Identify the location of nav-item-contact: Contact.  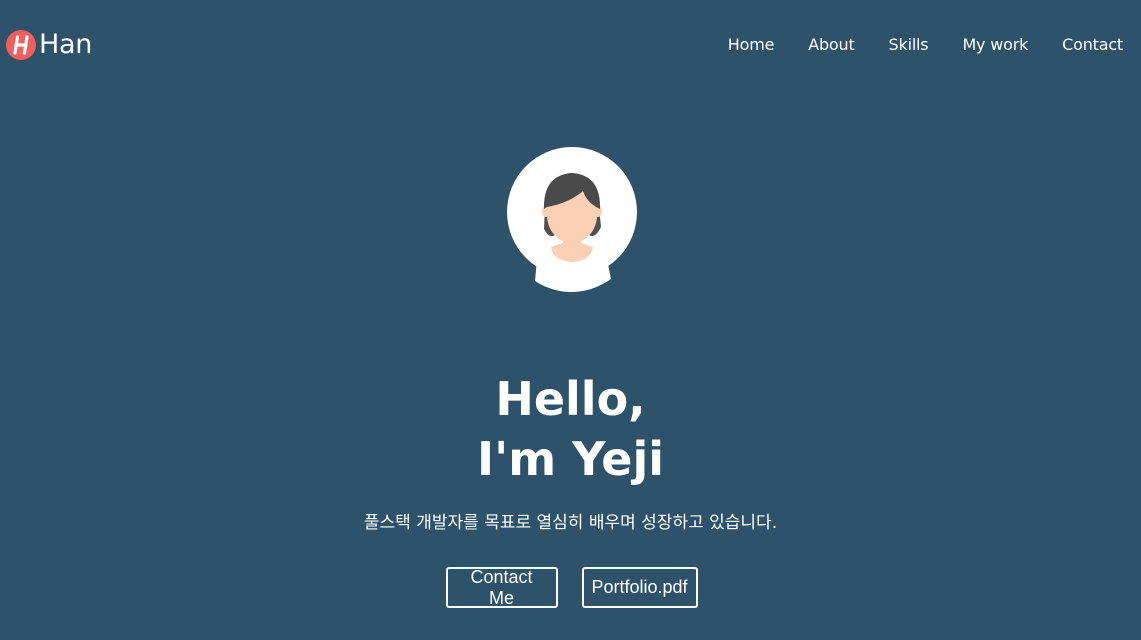
(1093, 45).